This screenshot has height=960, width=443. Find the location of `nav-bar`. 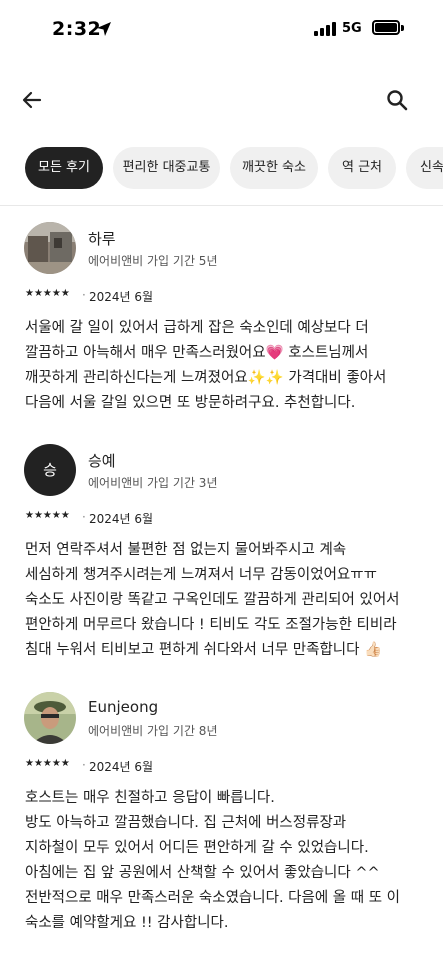

nav-bar is located at coordinates (221, 100).